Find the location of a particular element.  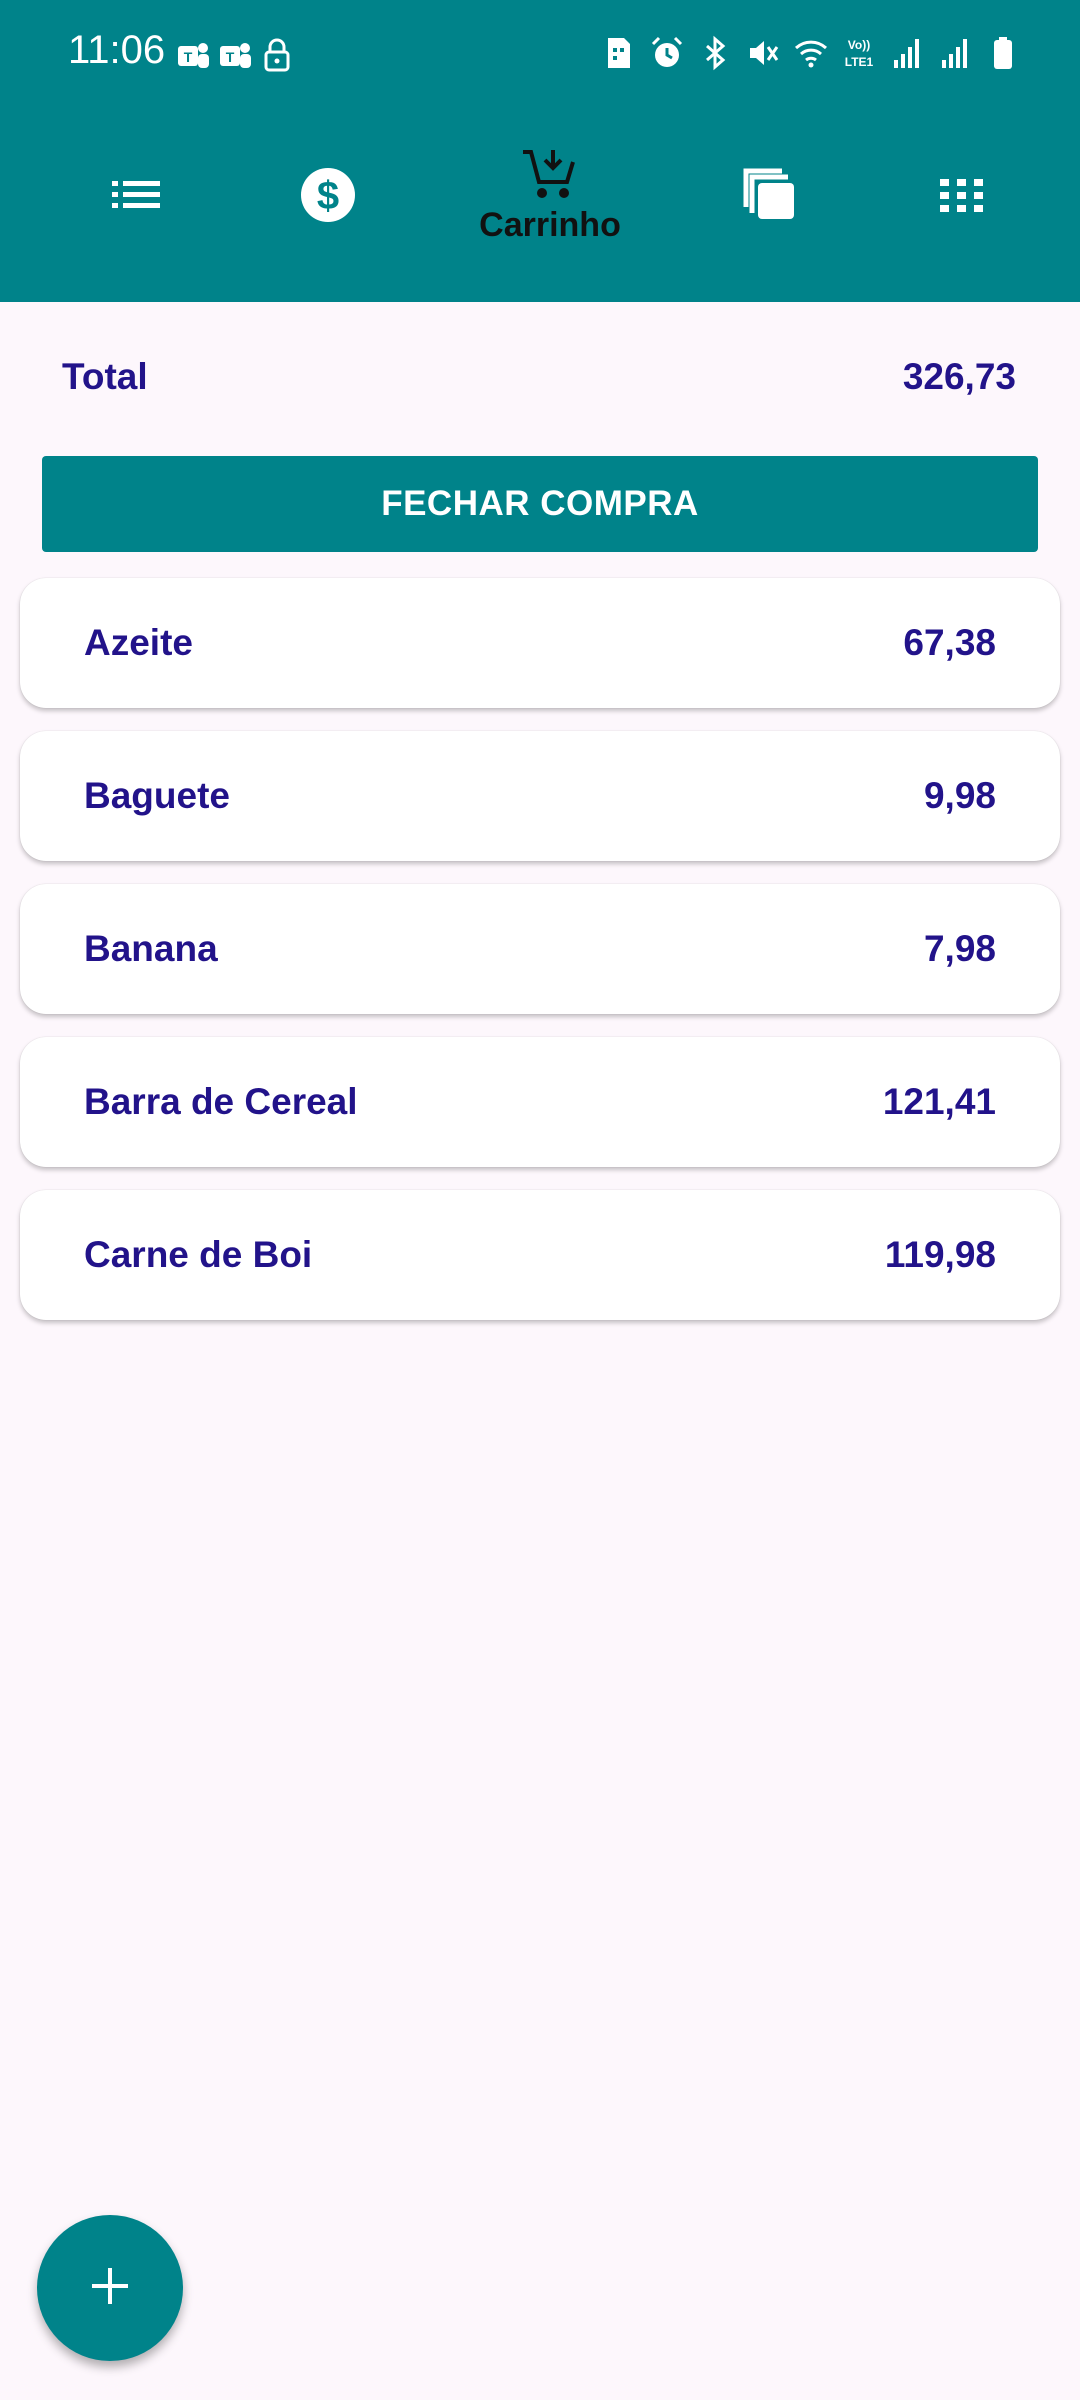

list-item: Carne de Boi 119,98 is located at coordinates (540, 1255).